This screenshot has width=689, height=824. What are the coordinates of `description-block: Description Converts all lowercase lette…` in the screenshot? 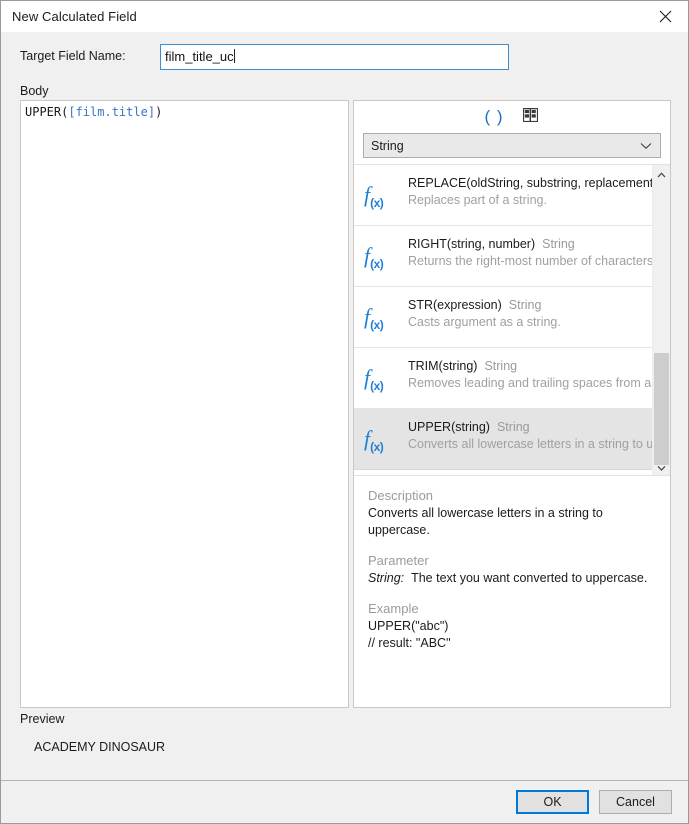 It's located at (512, 513).